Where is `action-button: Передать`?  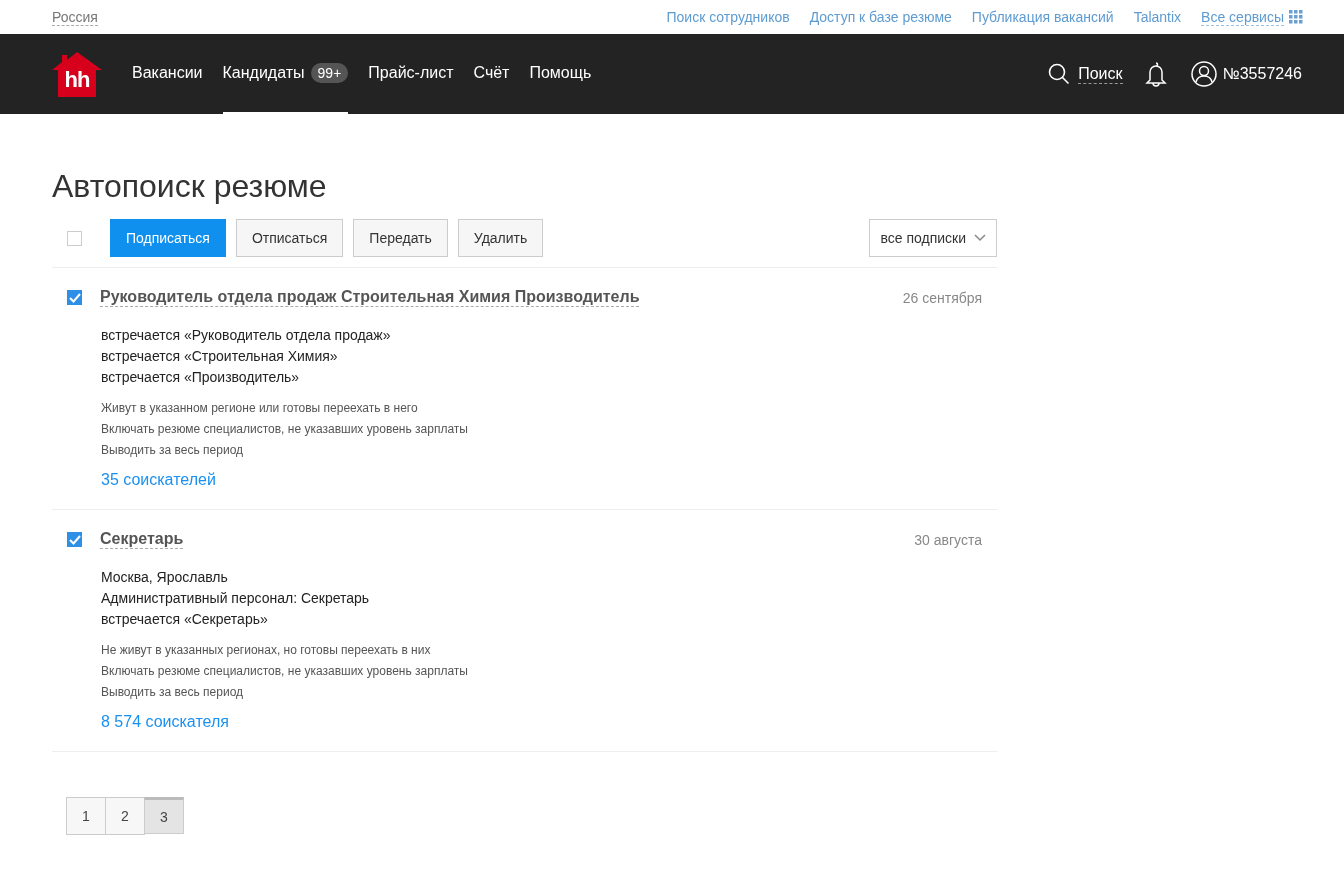 action-button: Передать is located at coordinates (400, 238).